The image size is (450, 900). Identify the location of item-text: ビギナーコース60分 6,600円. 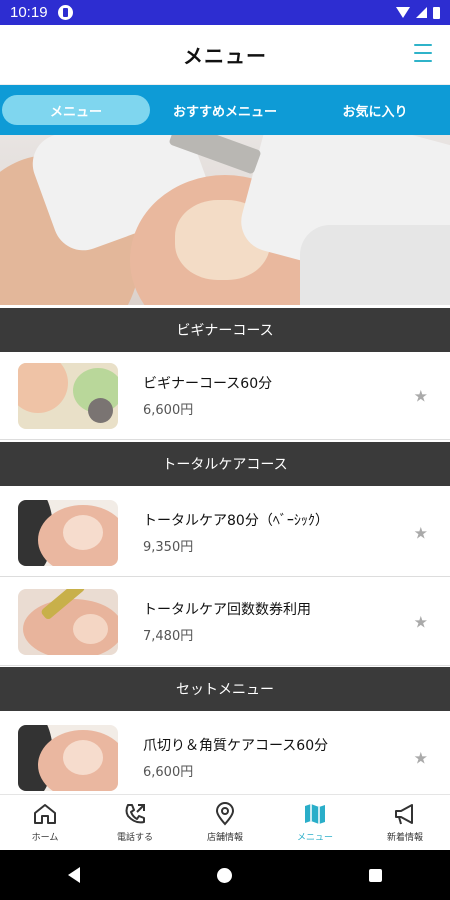
(207, 395).